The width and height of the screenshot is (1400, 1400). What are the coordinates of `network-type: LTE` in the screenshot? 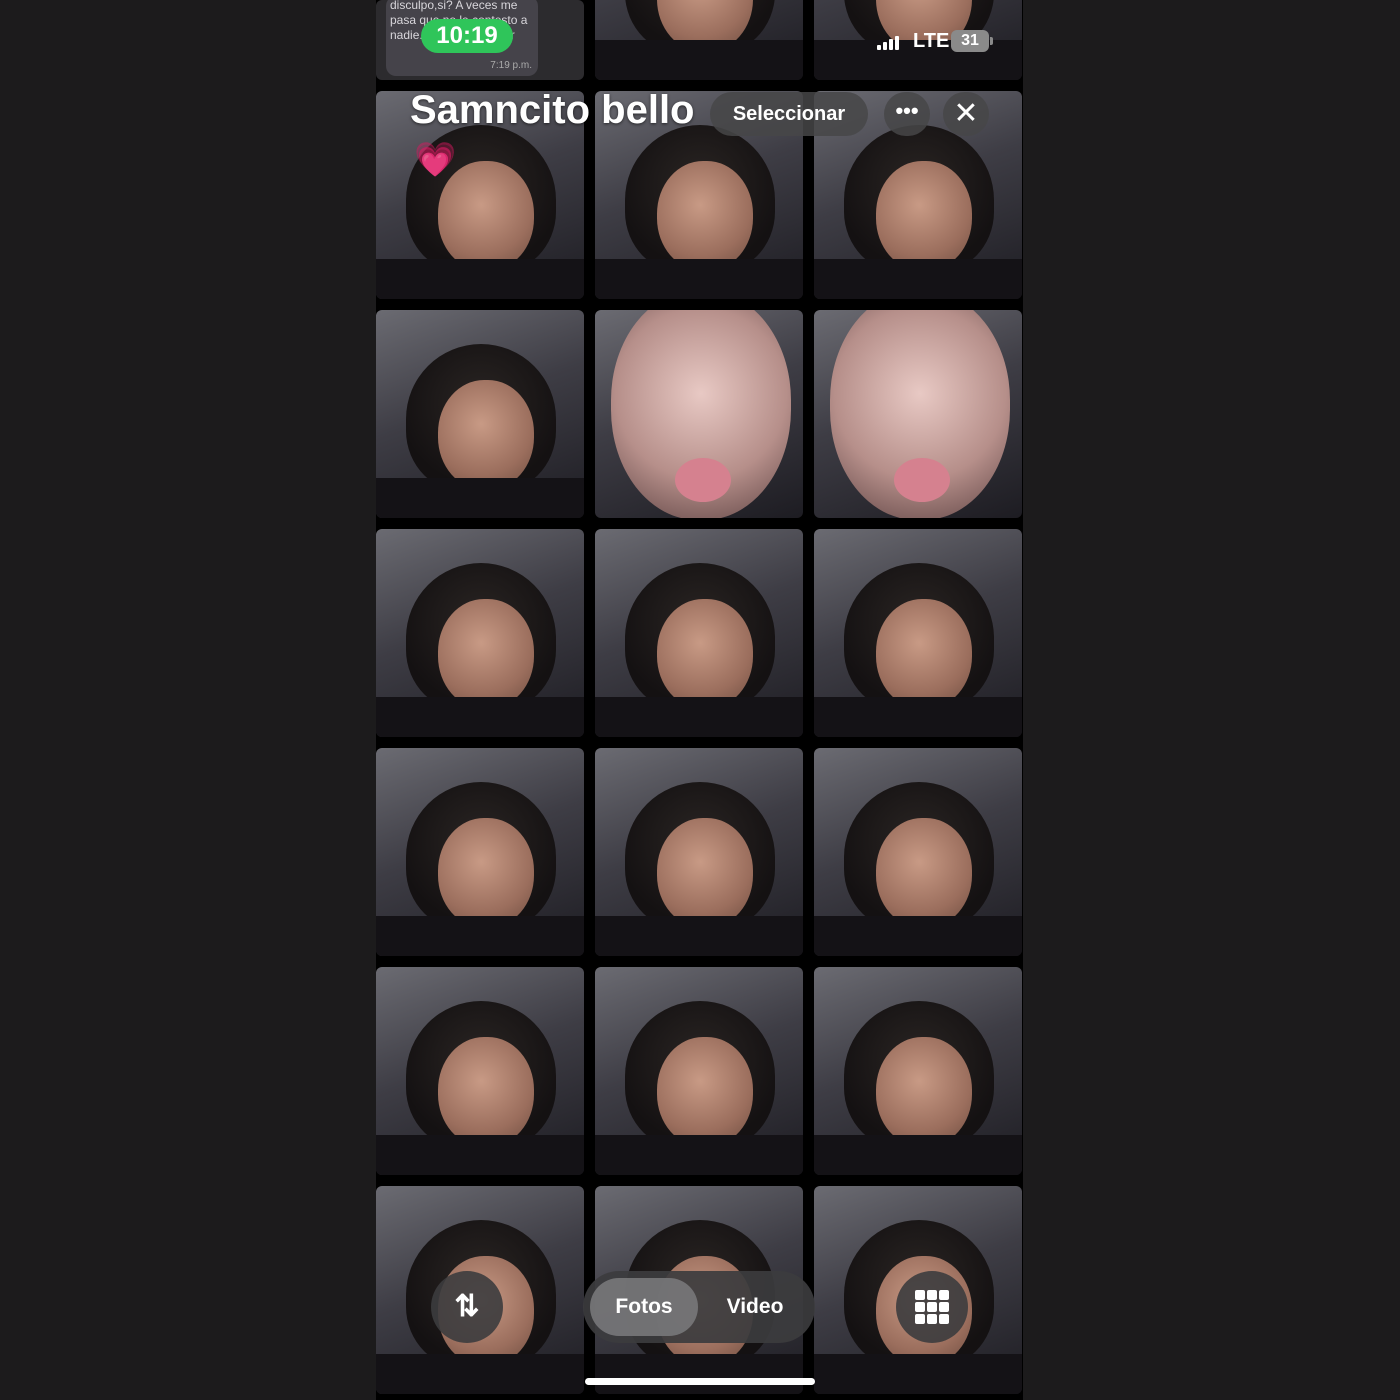 It's located at (931, 41).